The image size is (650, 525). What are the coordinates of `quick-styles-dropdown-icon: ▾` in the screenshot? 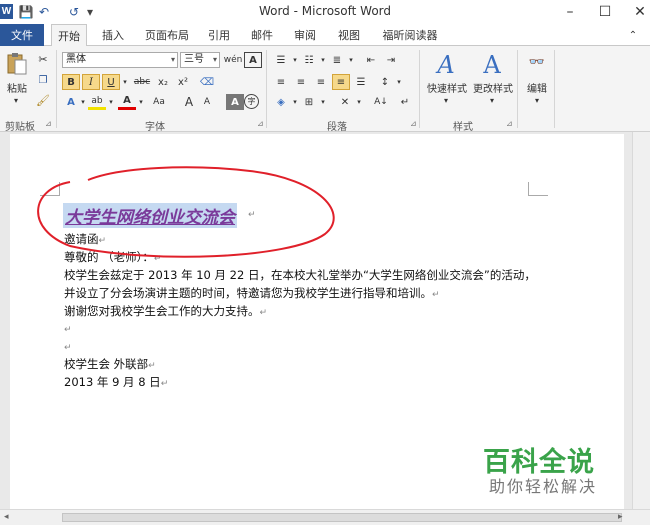 It's located at (446, 100).